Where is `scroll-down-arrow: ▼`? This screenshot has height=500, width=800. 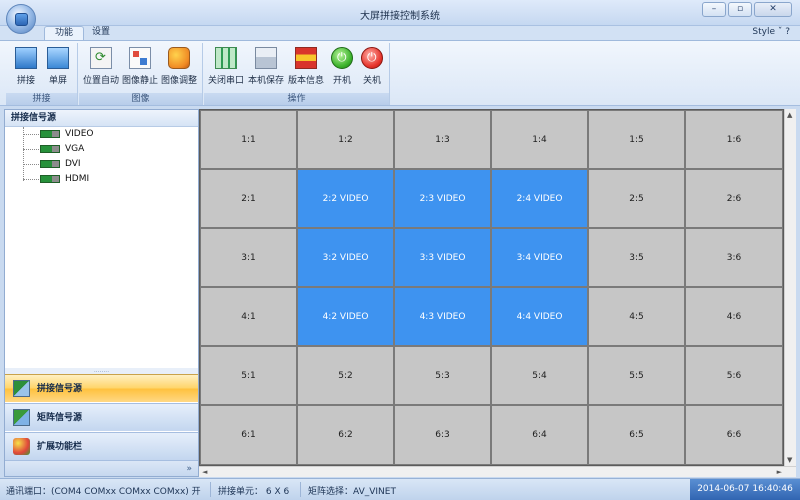 scroll-down-arrow: ▼ is located at coordinates (789, 460).